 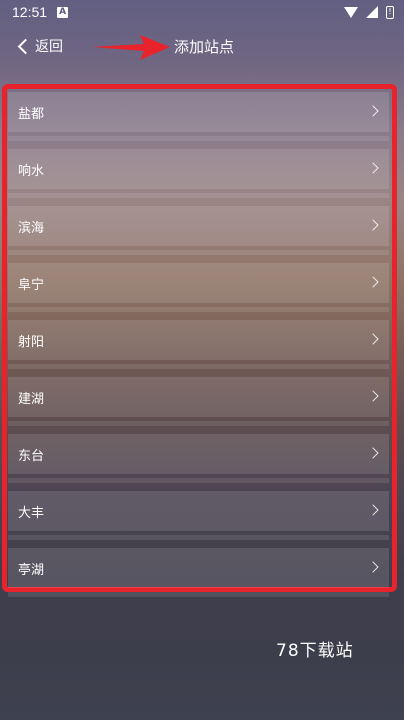 What do you see at coordinates (198, 458) in the screenshot?
I see `station-item-dongtai: 东台` at bounding box center [198, 458].